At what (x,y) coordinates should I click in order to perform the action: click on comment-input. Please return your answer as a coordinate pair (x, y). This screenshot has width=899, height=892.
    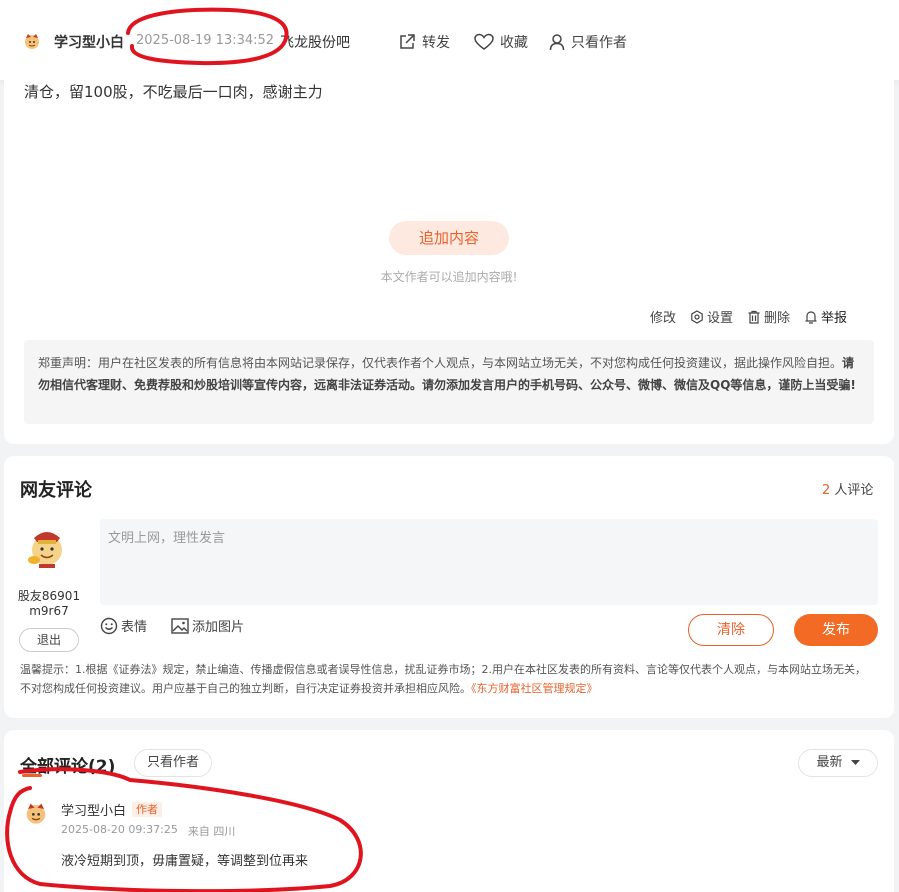
    Looking at the image, I should click on (489, 562).